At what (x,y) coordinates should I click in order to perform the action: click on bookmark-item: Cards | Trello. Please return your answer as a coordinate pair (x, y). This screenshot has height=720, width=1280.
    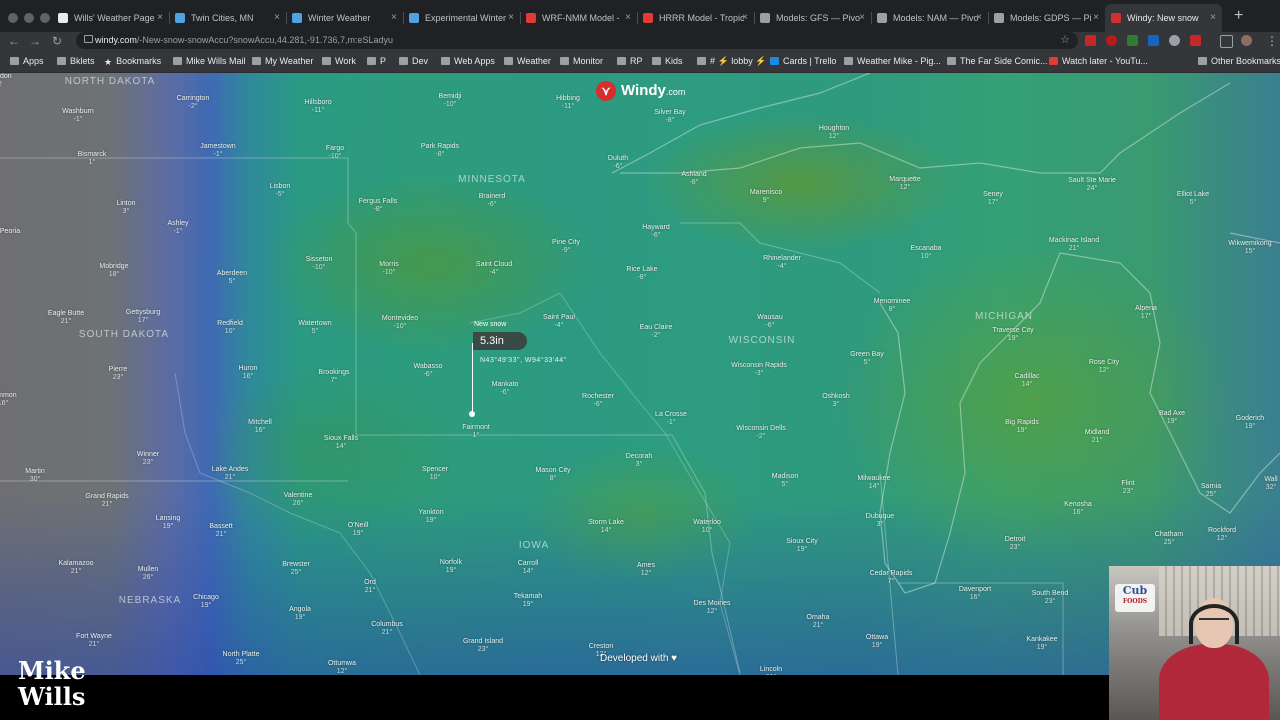
    Looking at the image, I should click on (803, 61).